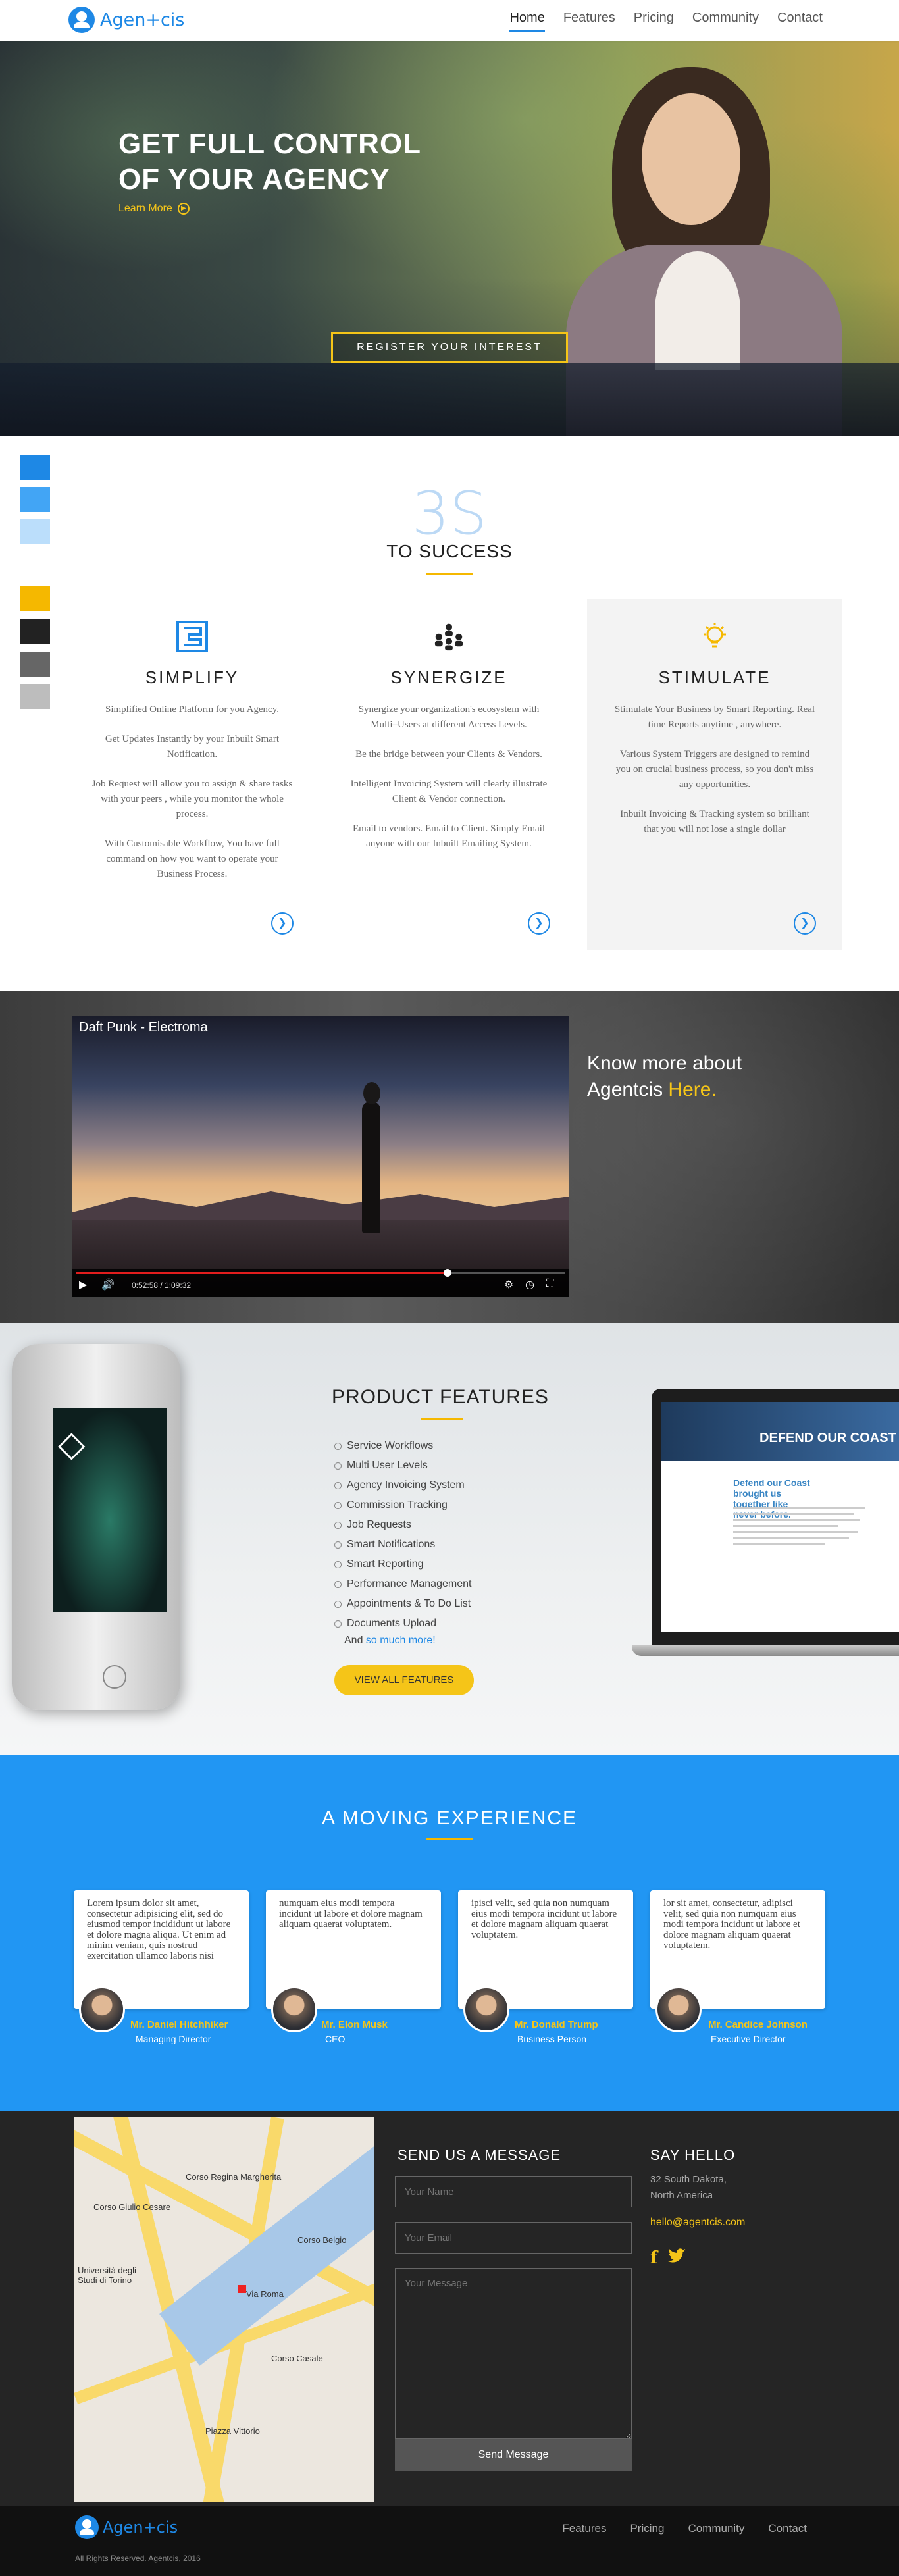  Describe the element at coordinates (96, 1527) in the screenshot. I see `iphone-mockup: ◇` at that location.